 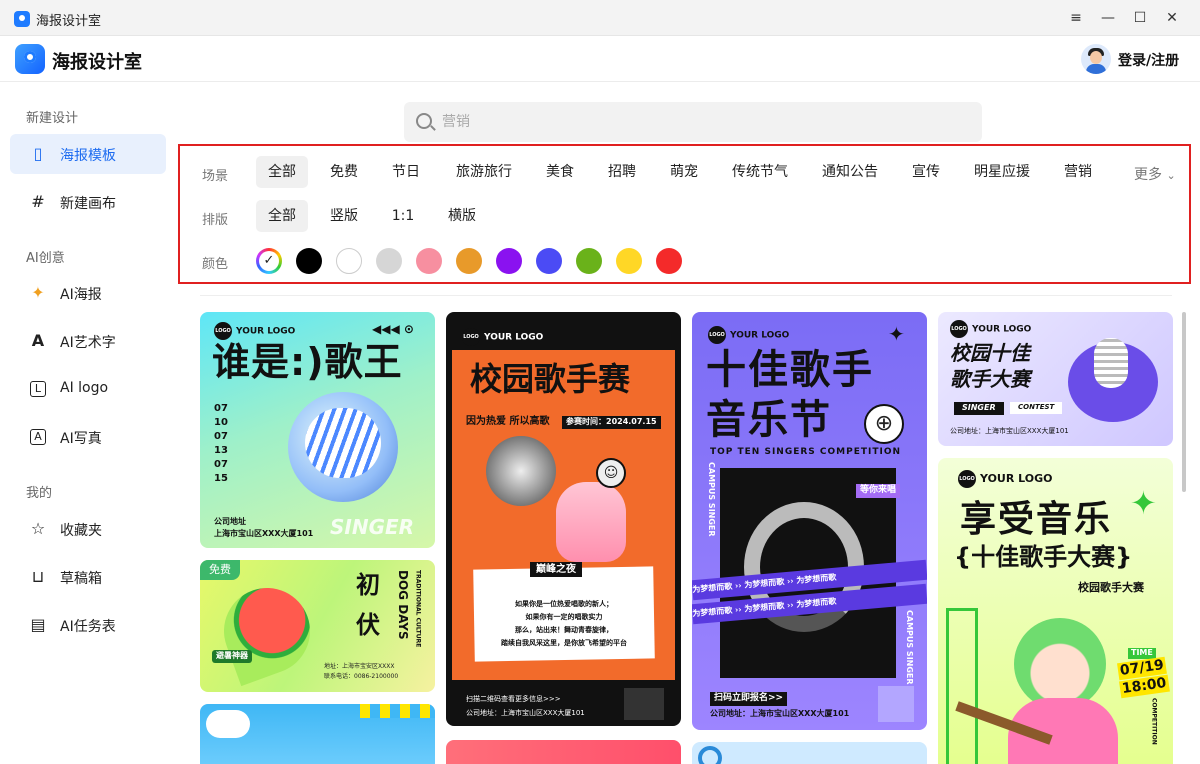 What do you see at coordinates (22, 19) in the screenshot?
I see `app-logo-icon` at bounding box center [22, 19].